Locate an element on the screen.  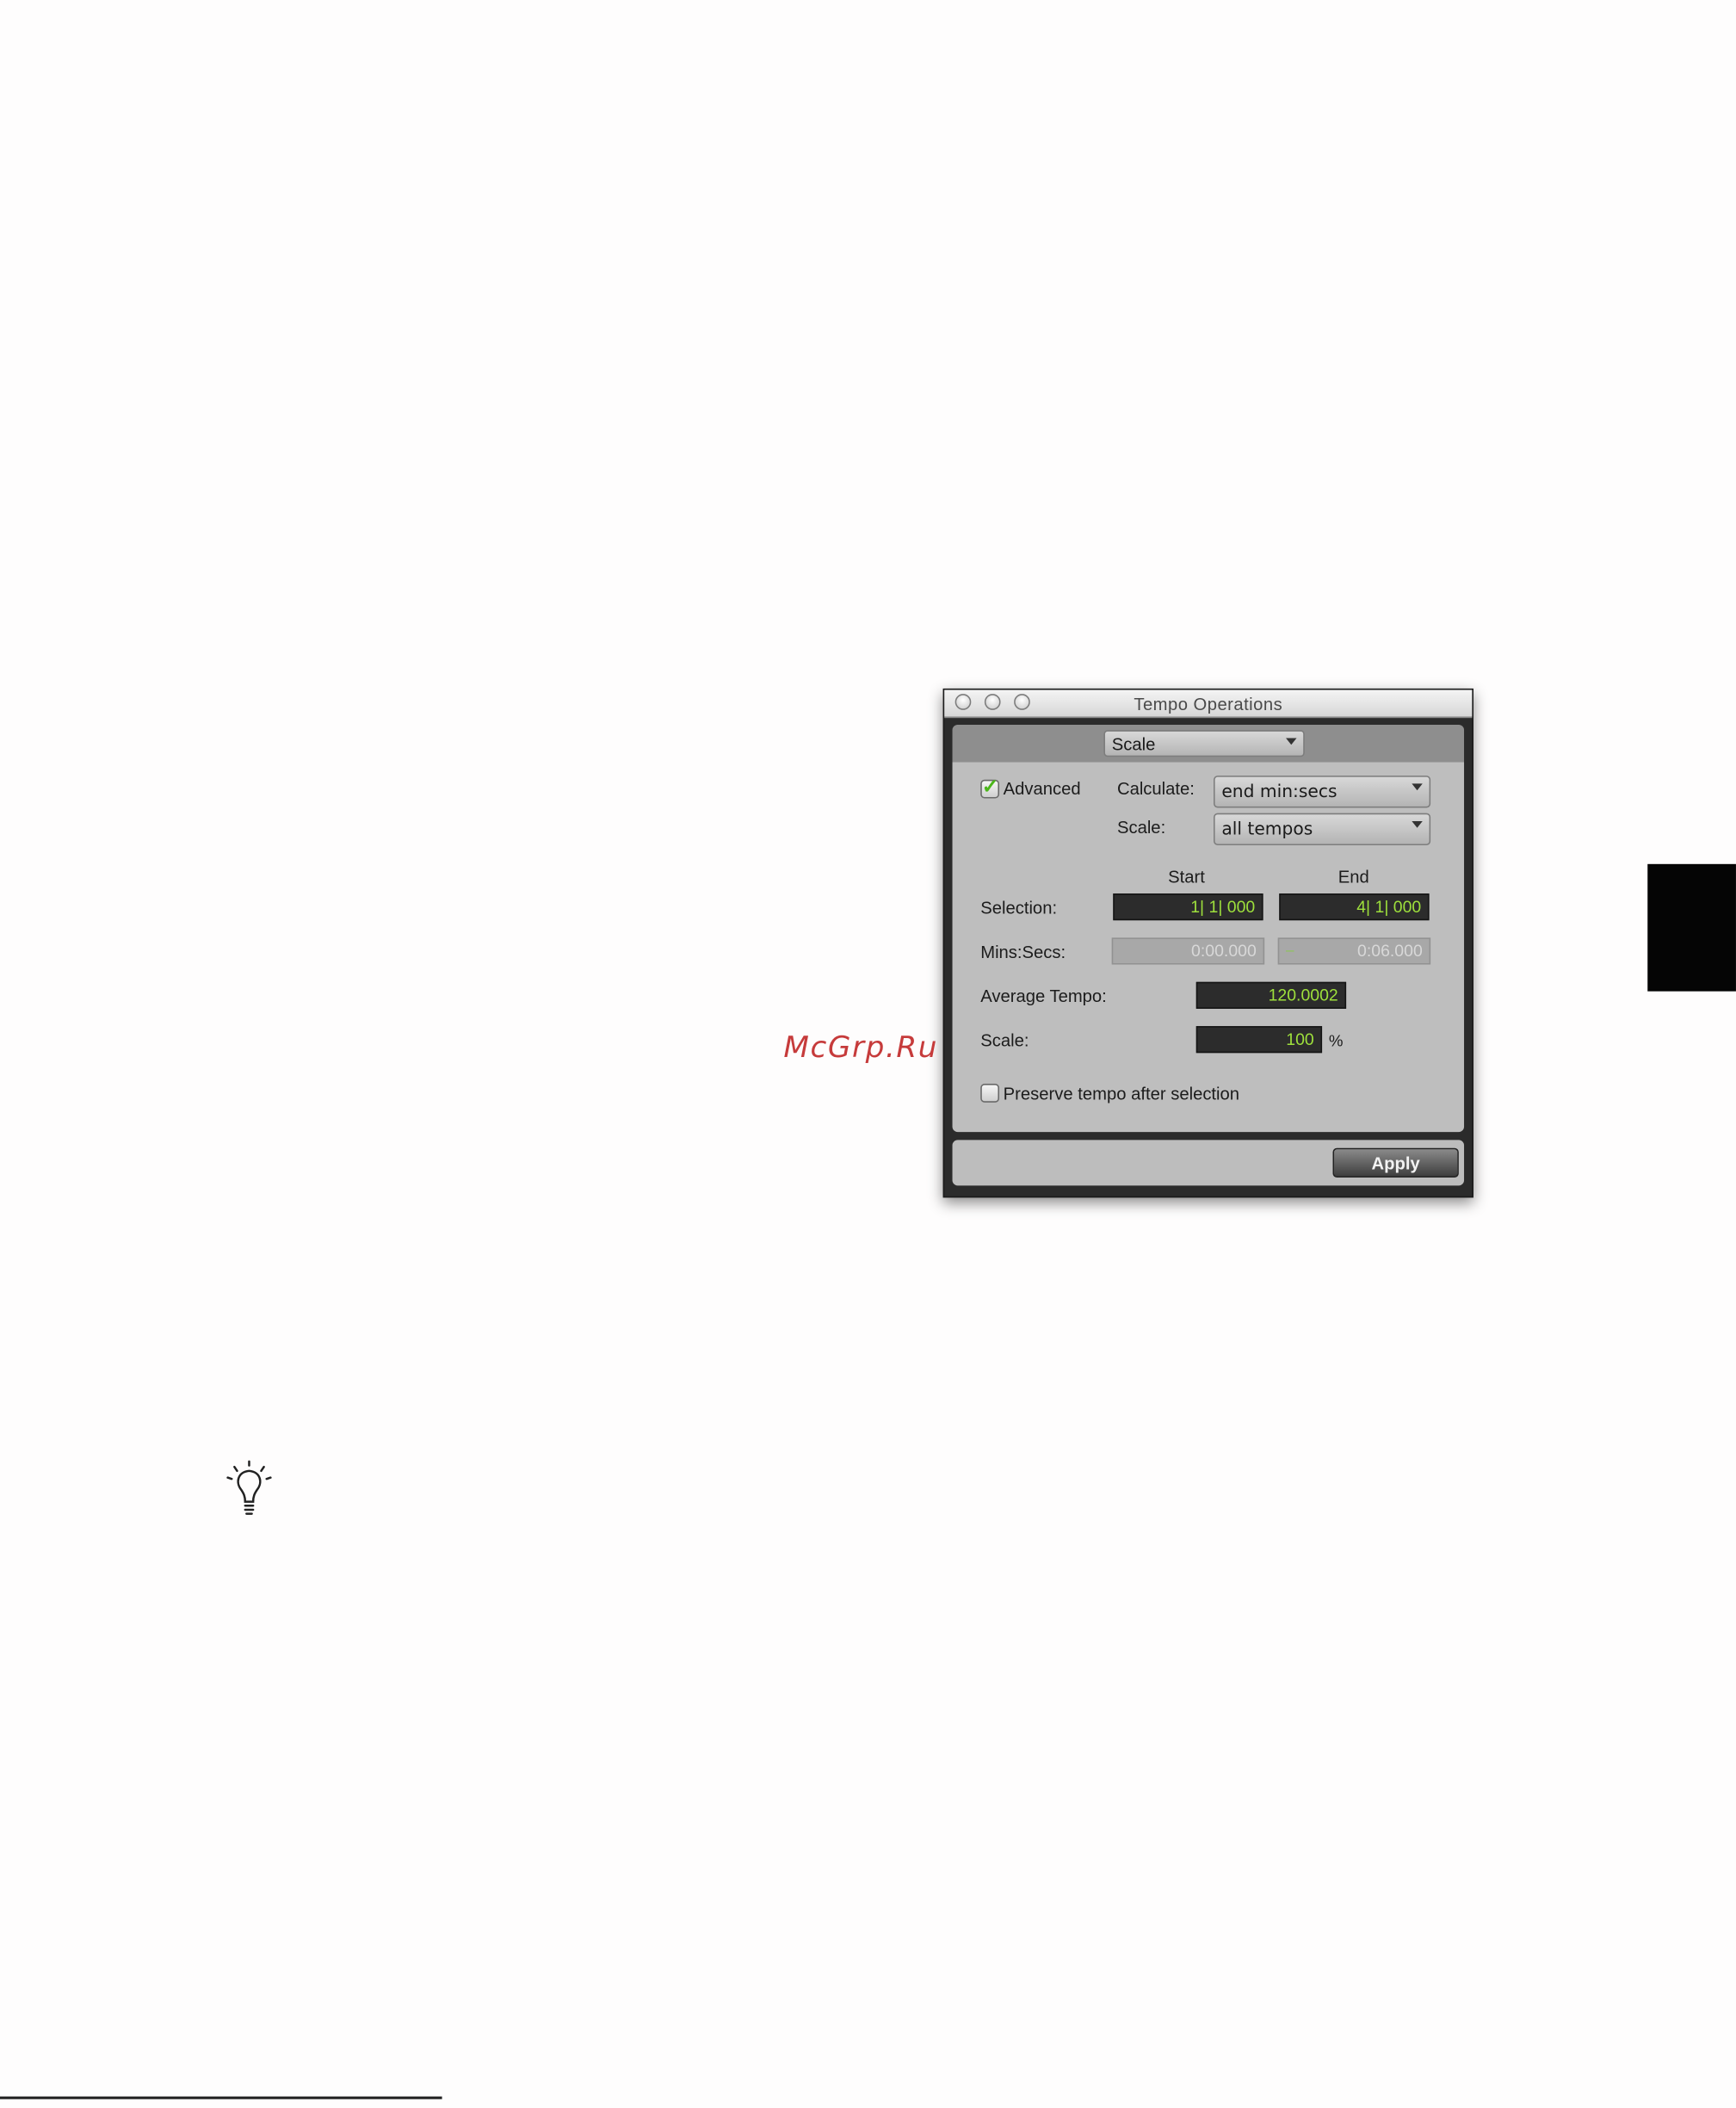
footer-rule is located at coordinates (221, 2098).